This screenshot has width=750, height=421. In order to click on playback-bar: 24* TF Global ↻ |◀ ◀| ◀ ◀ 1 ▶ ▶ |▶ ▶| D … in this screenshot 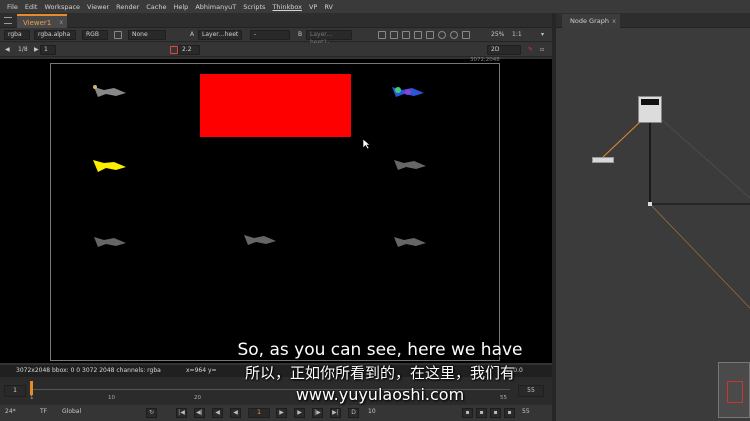, I will do `click(276, 413)`.